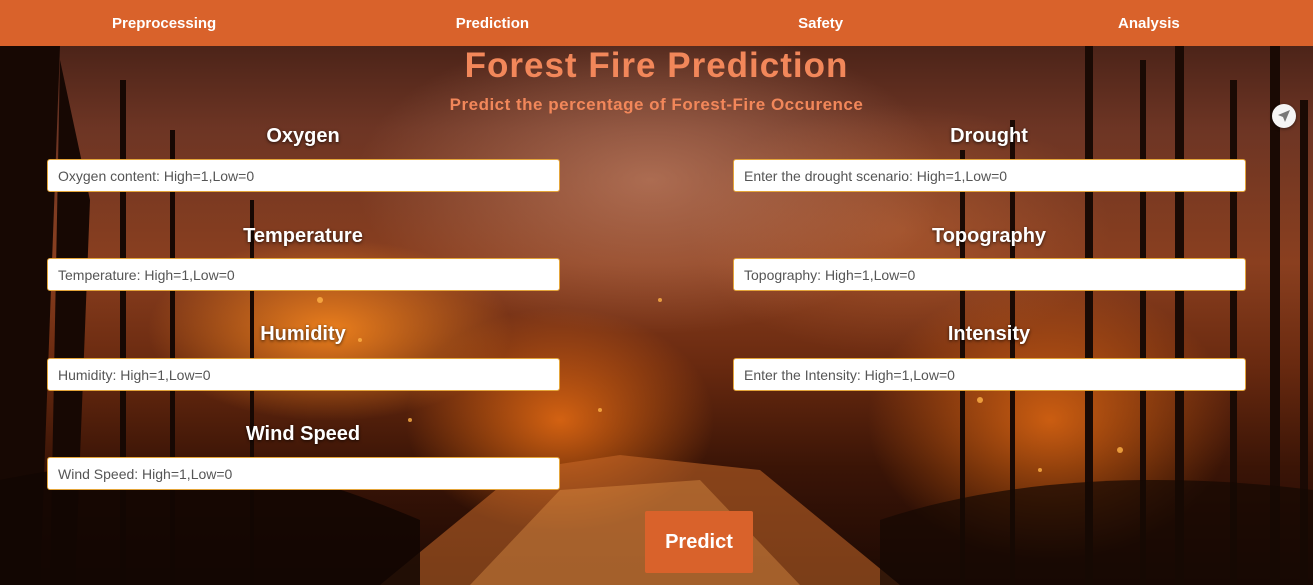  What do you see at coordinates (303, 236) in the screenshot?
I see `temperature-label: Temperature` at bounding box center [303, 236].